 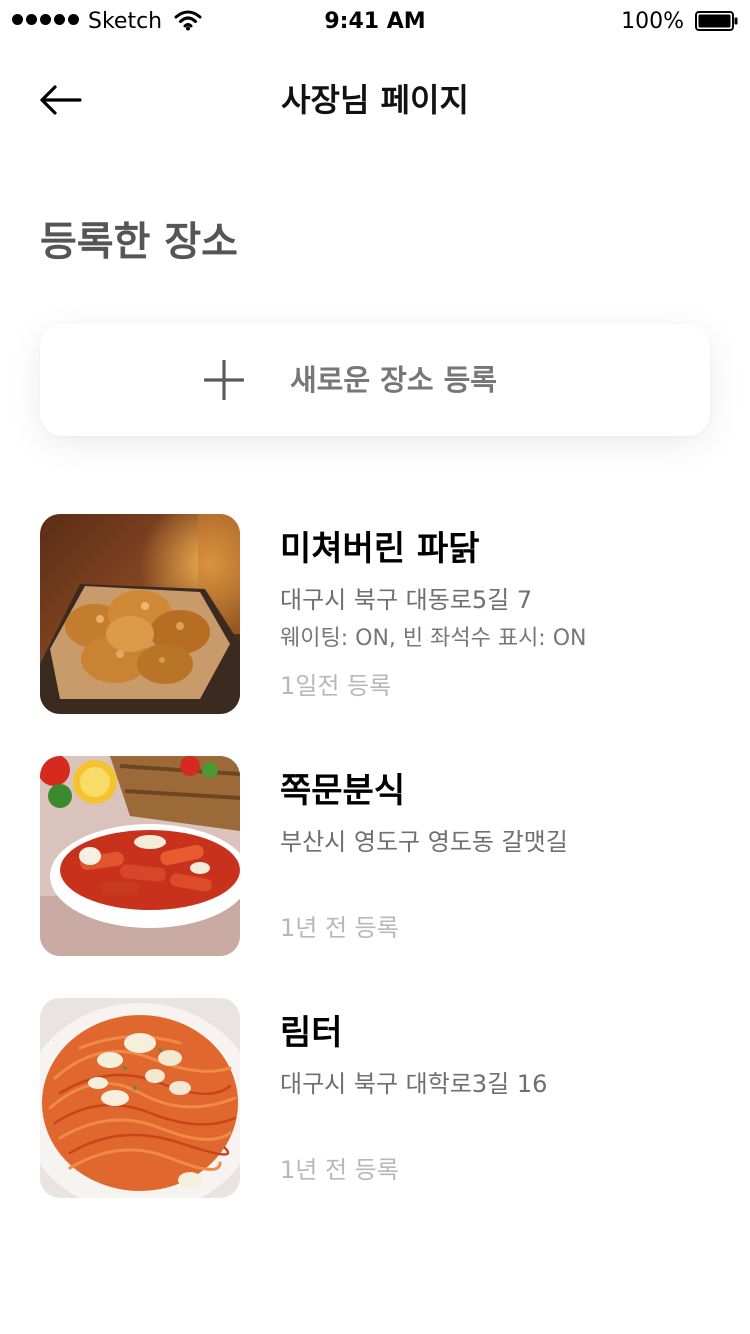 I want to click on place-address: 대구시 북구 대동로5길 7, so click(x=406, y=600).